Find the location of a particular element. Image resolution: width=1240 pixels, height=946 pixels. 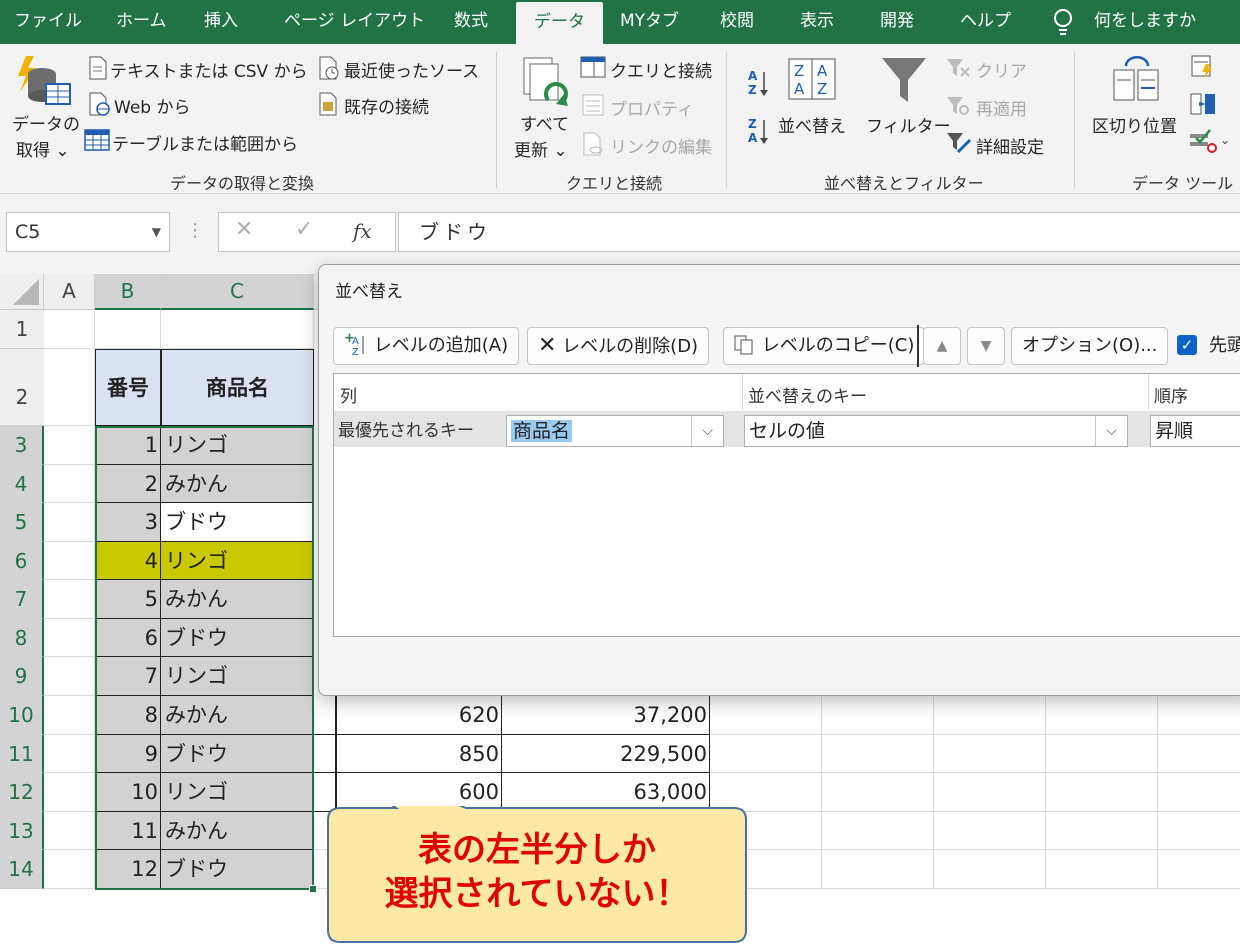

row-header: 13 is located at coordinates (22, 831).